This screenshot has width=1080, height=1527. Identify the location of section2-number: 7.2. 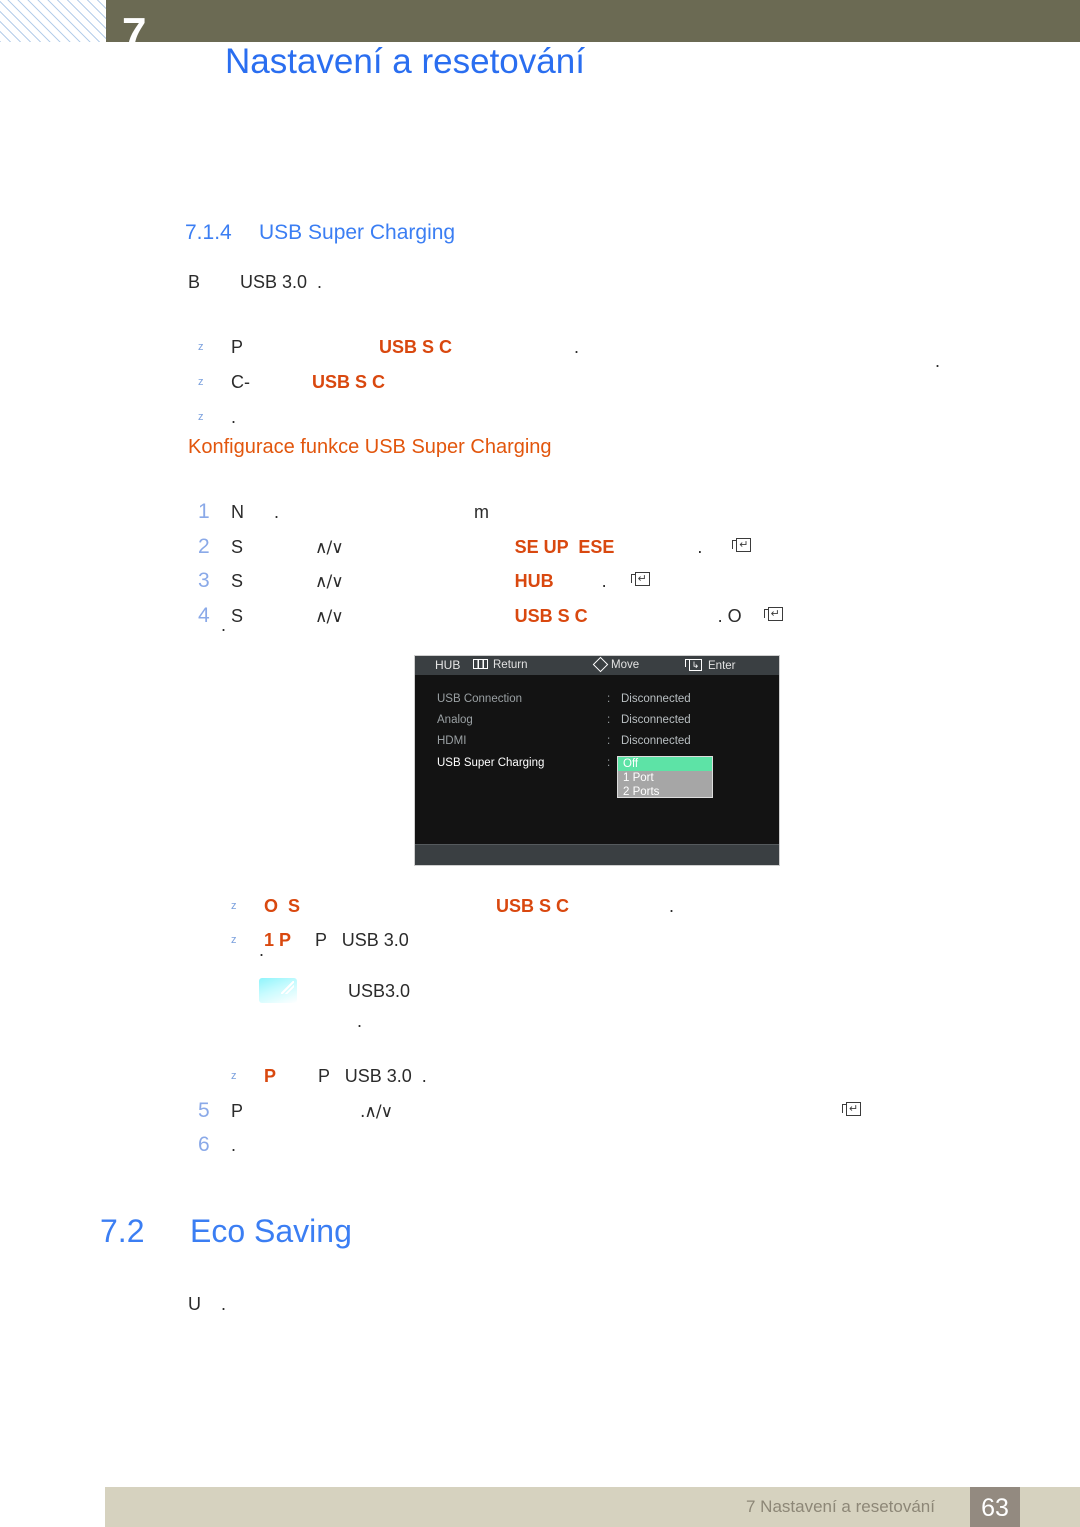
(122, 1231).